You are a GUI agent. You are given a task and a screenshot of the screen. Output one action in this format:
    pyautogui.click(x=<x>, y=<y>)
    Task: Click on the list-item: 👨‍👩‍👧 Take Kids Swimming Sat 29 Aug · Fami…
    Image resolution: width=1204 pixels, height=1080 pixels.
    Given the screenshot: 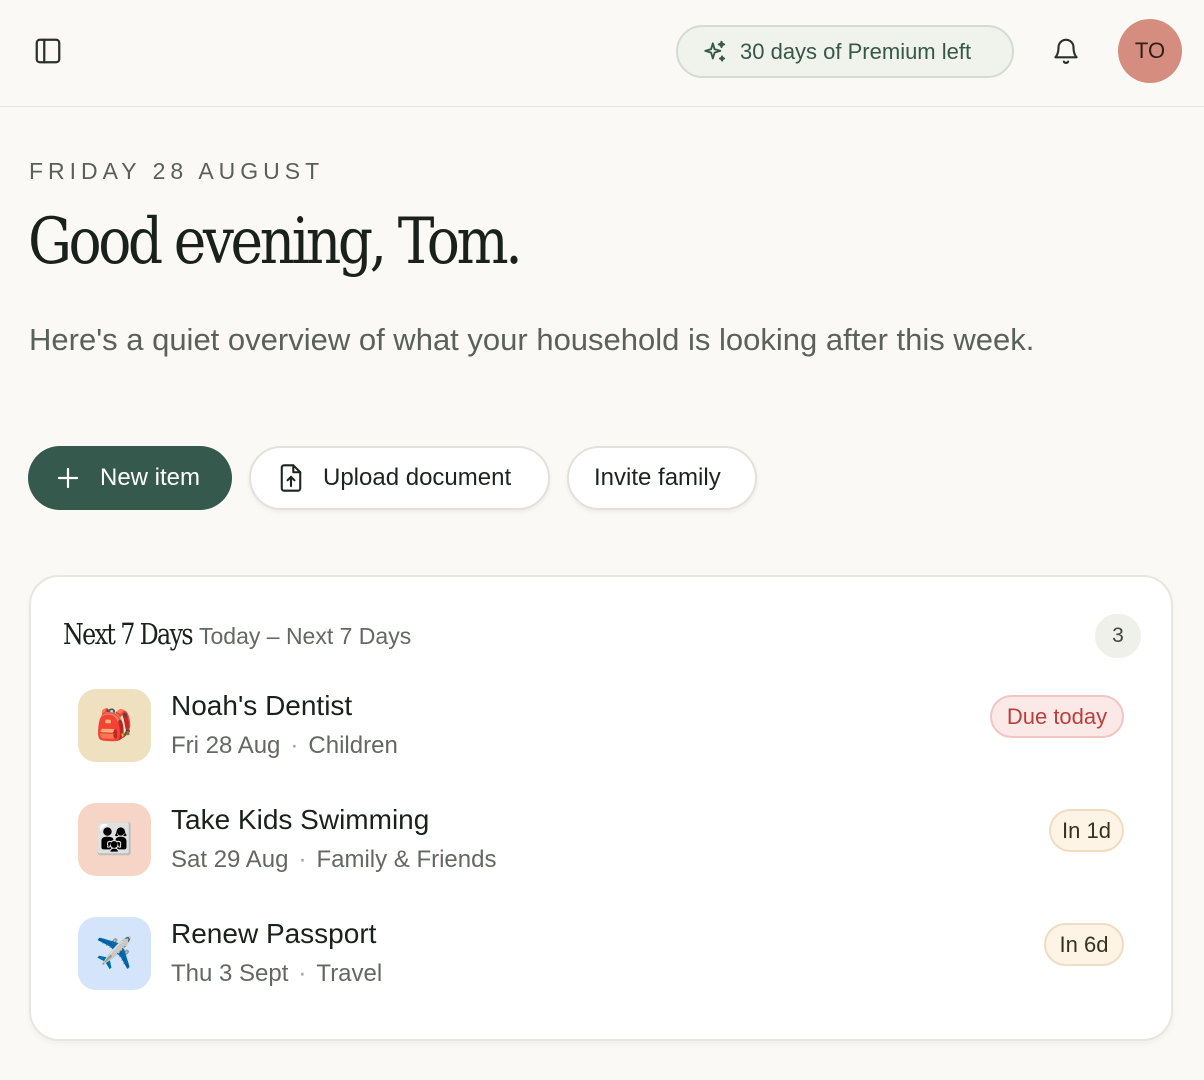 What is the action you would take?
    pyautogui.click(x=603, y=841)
    